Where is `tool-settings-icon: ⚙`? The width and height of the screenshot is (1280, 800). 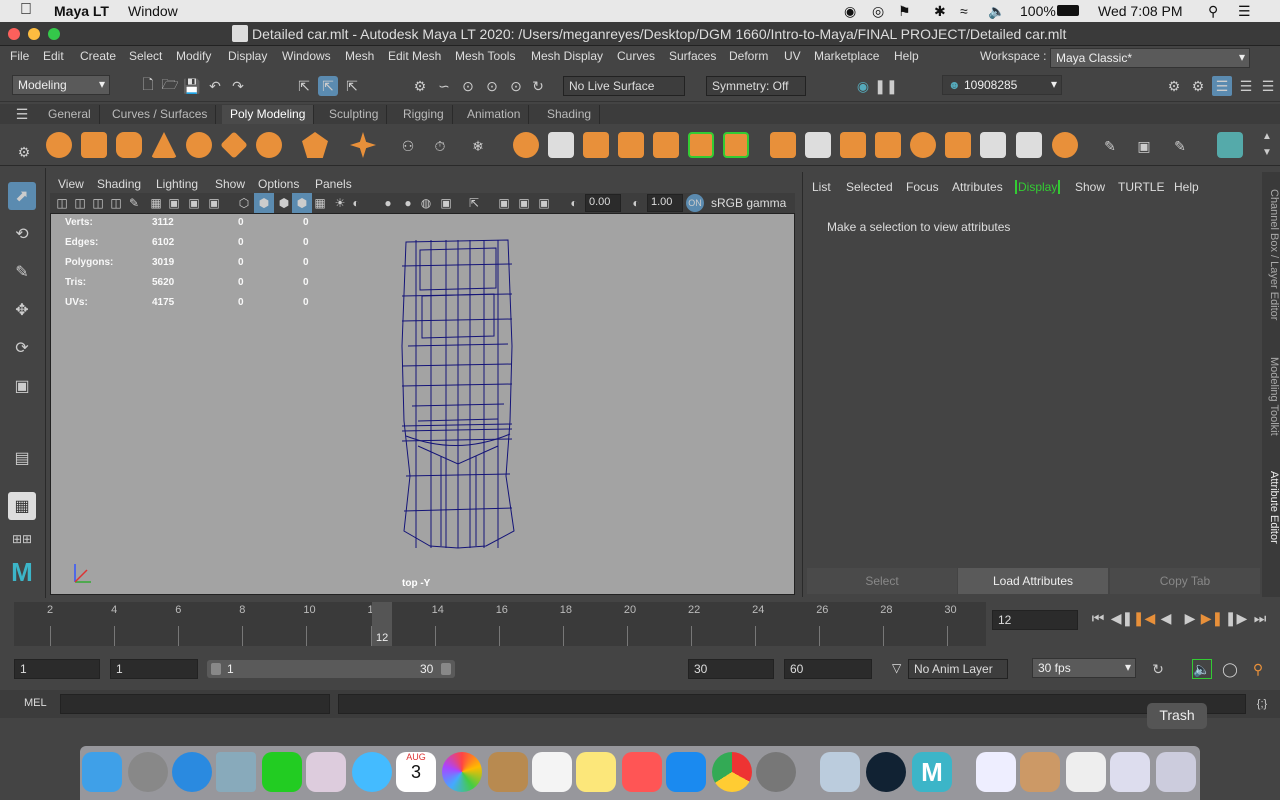 tool-settings-icon: ⚙ is located at coordinates (1198, 86).